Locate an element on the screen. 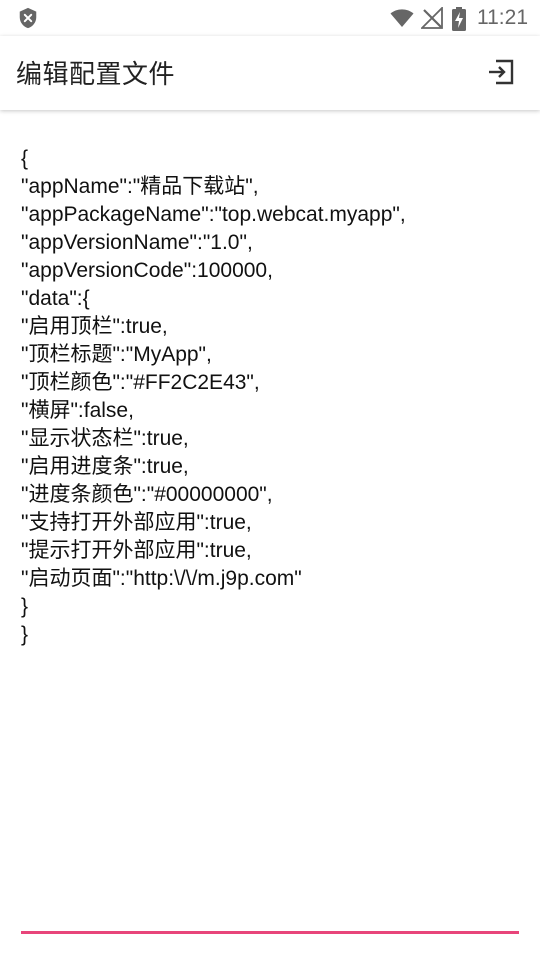 The image size is (540, 960). editor-underline is located at coordinates (270, 932).